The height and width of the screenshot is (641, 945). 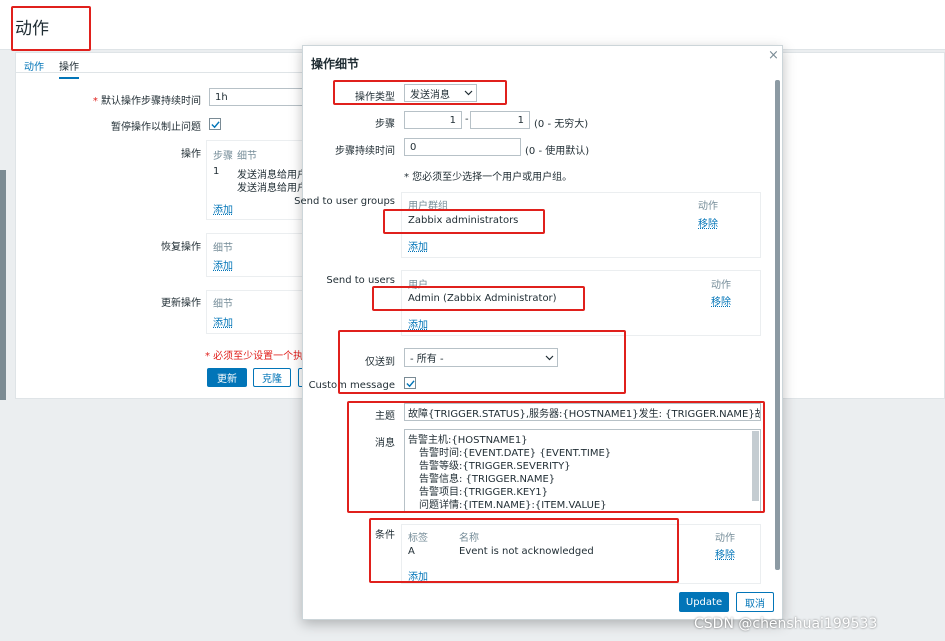 I want to click on message-label: 消息, so click(x=385, y=443).